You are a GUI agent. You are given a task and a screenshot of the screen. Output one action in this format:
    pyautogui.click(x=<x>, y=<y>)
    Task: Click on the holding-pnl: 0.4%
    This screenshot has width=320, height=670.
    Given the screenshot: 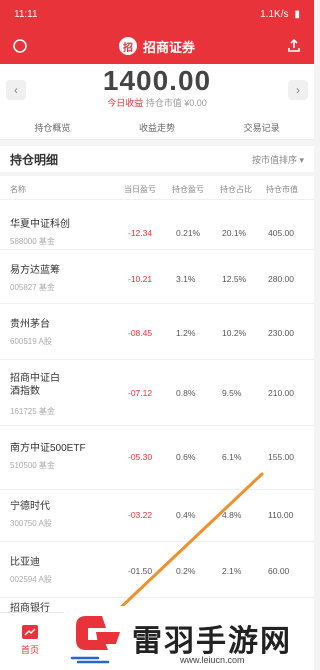 What is the action you would take?
    pyautogui.click(x=186, y=515)
    